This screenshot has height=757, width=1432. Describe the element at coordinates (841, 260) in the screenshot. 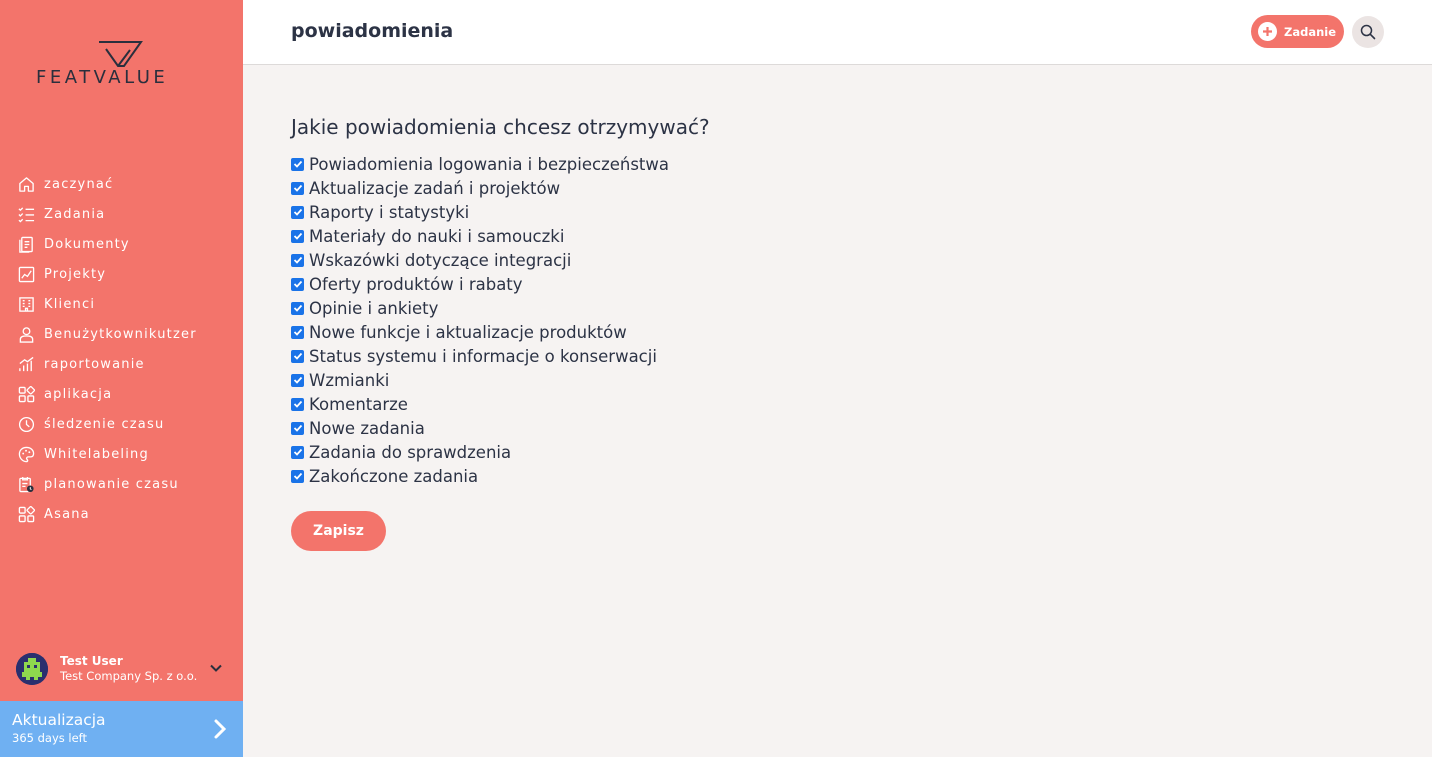

I see `notification-option: Wskazówki dotyczące integracji` at that location.